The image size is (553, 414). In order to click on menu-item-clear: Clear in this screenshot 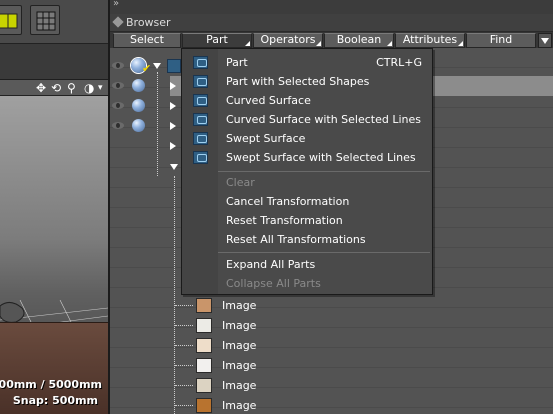, I will do `click(240, 182)`.